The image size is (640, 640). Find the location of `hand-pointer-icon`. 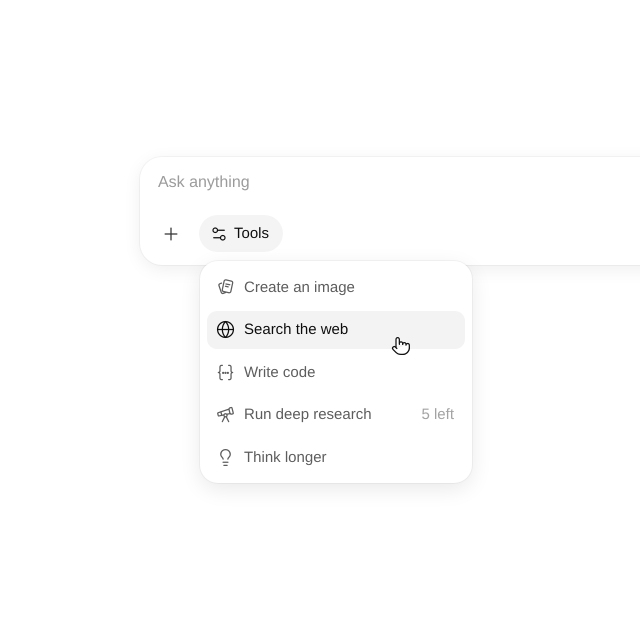

hand-pointer-icon is located at coordinates (401, 346).